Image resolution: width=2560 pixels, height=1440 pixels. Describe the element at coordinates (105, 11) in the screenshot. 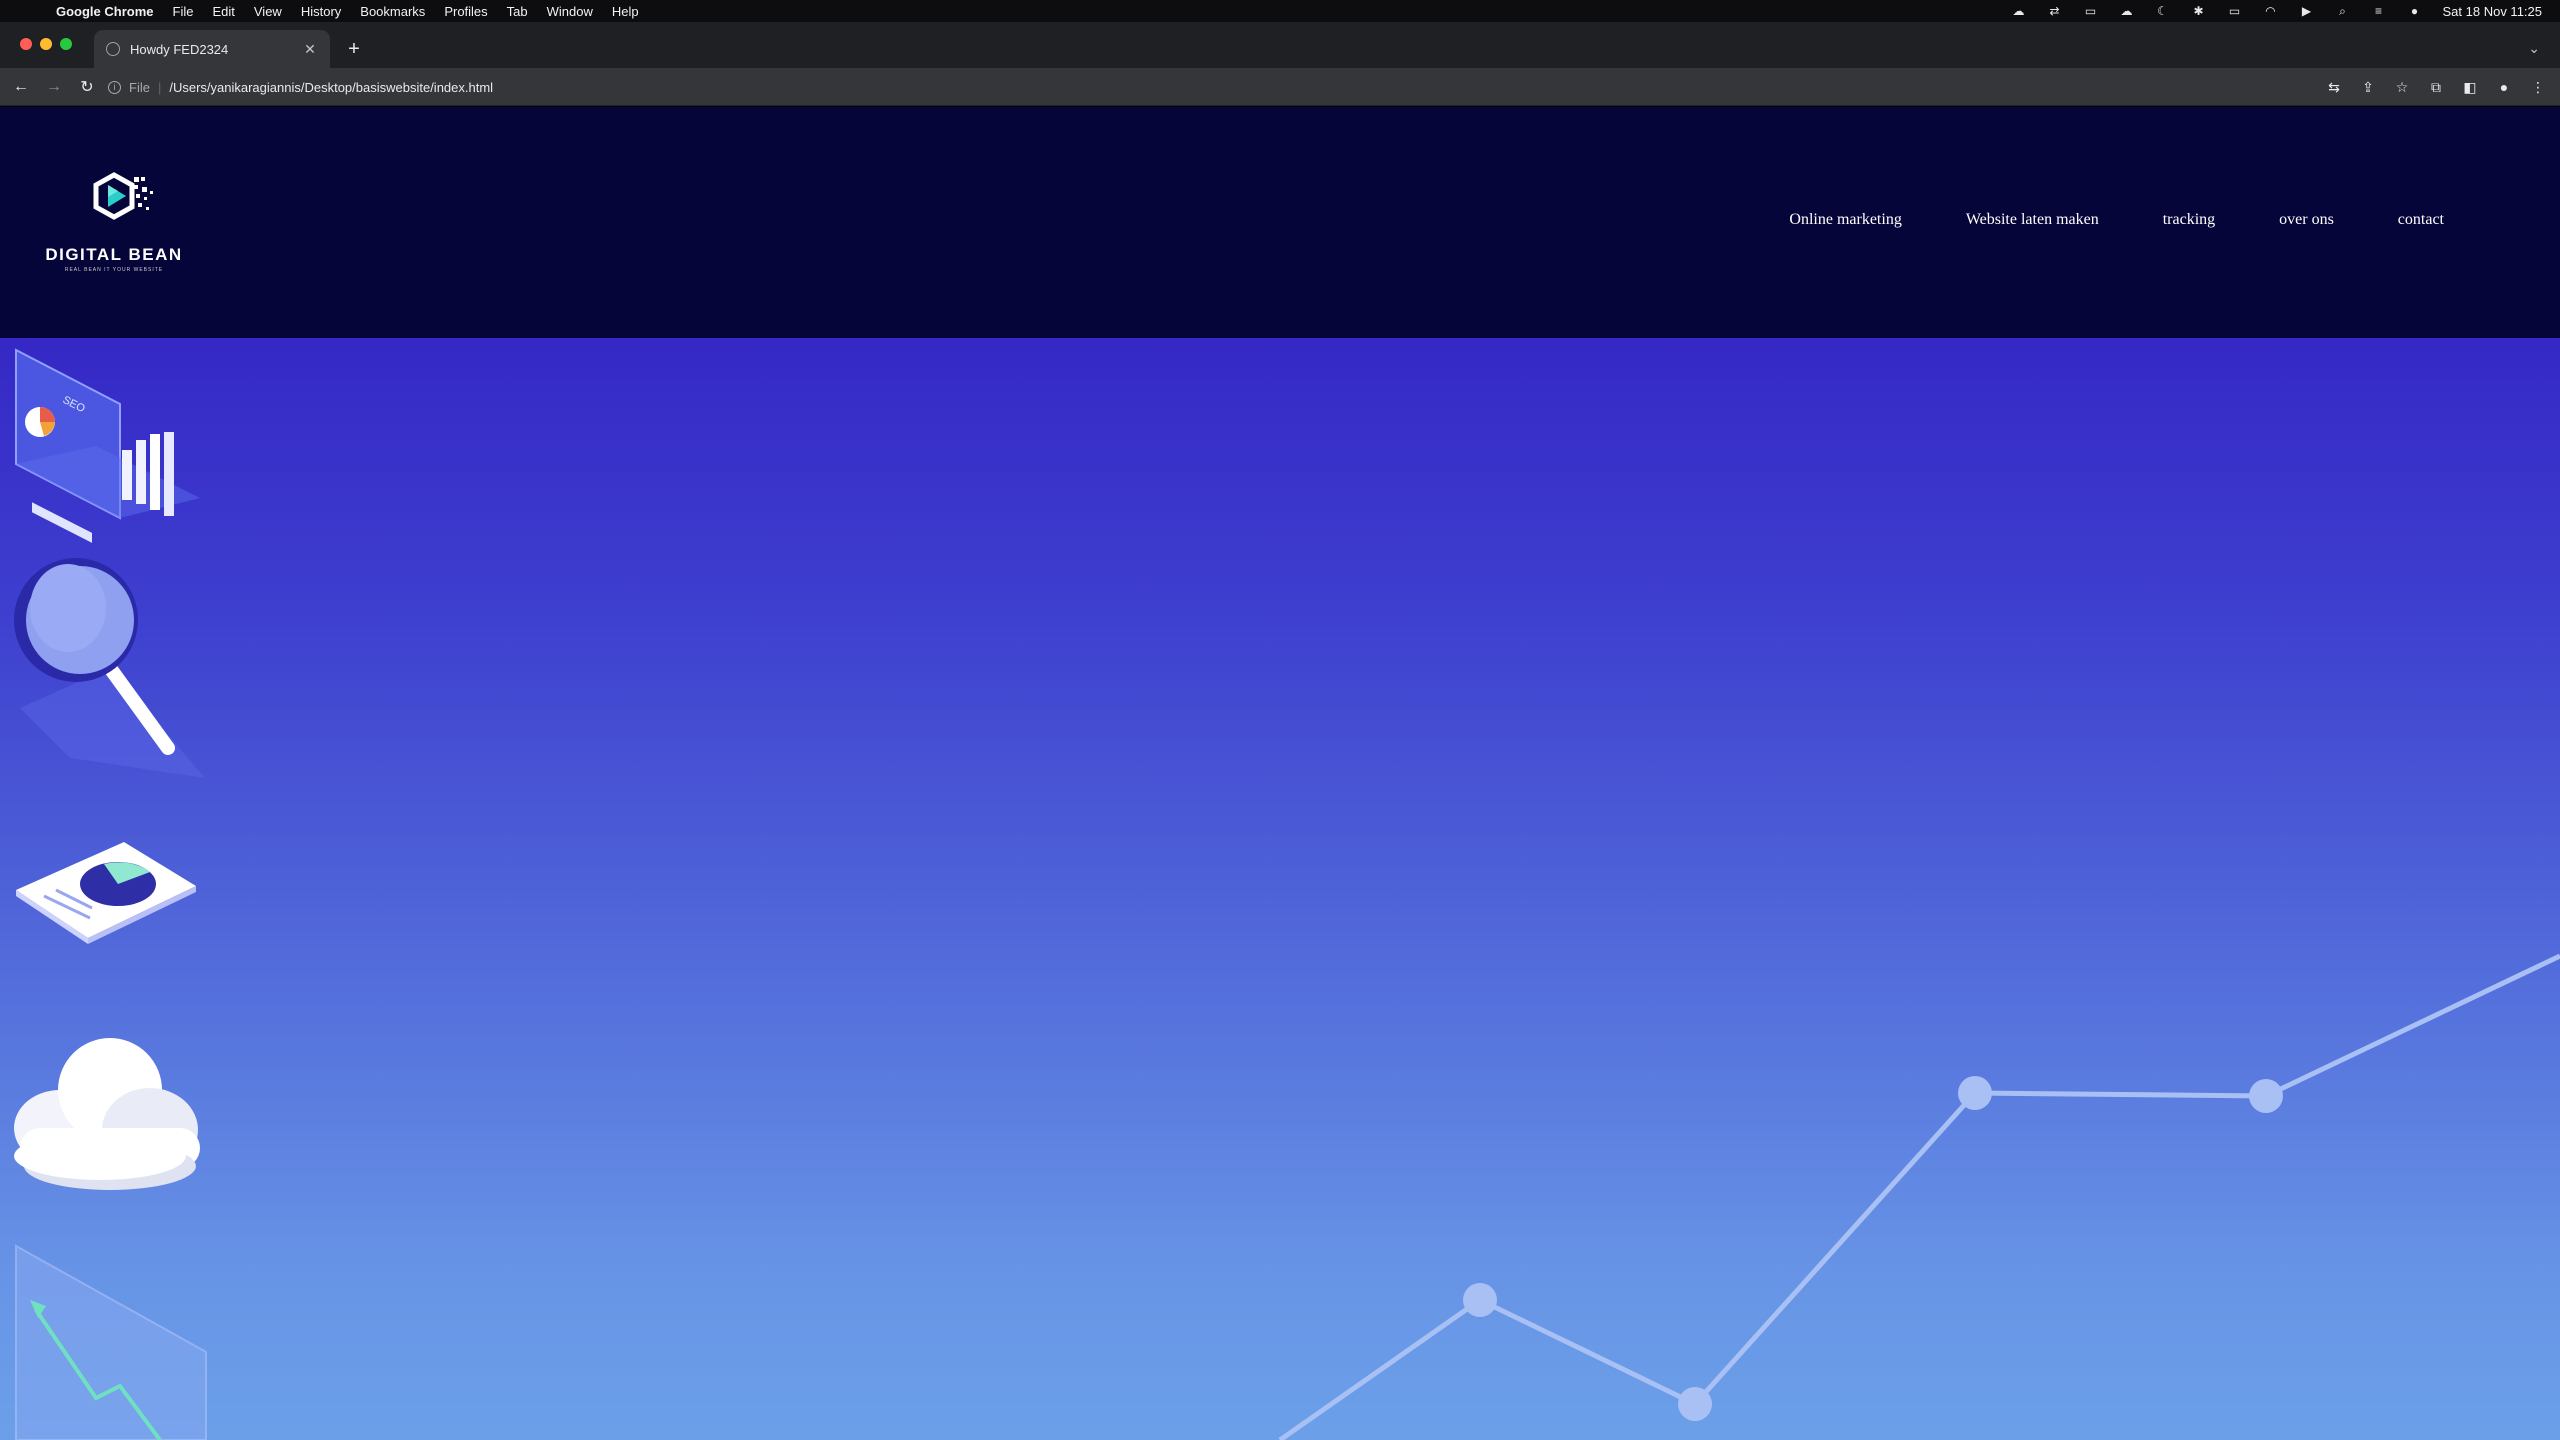

I see `menu-app-name: Google Chrome` at that location.